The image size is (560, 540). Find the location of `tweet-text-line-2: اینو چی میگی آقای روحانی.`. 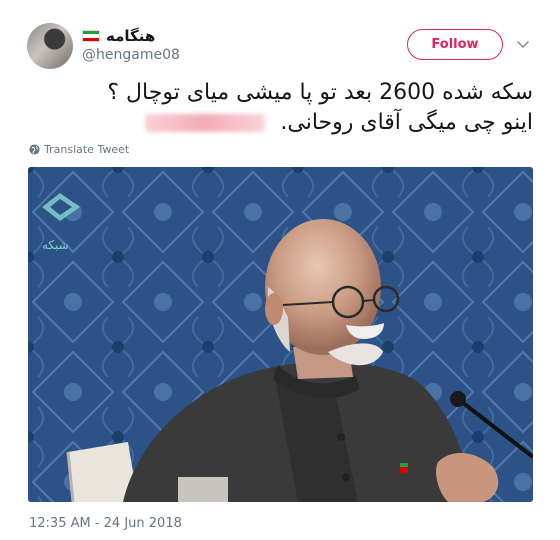

tweet-text-line-2: اینو چی میگی آقای روحانی. is located at coordinates (280, 123).